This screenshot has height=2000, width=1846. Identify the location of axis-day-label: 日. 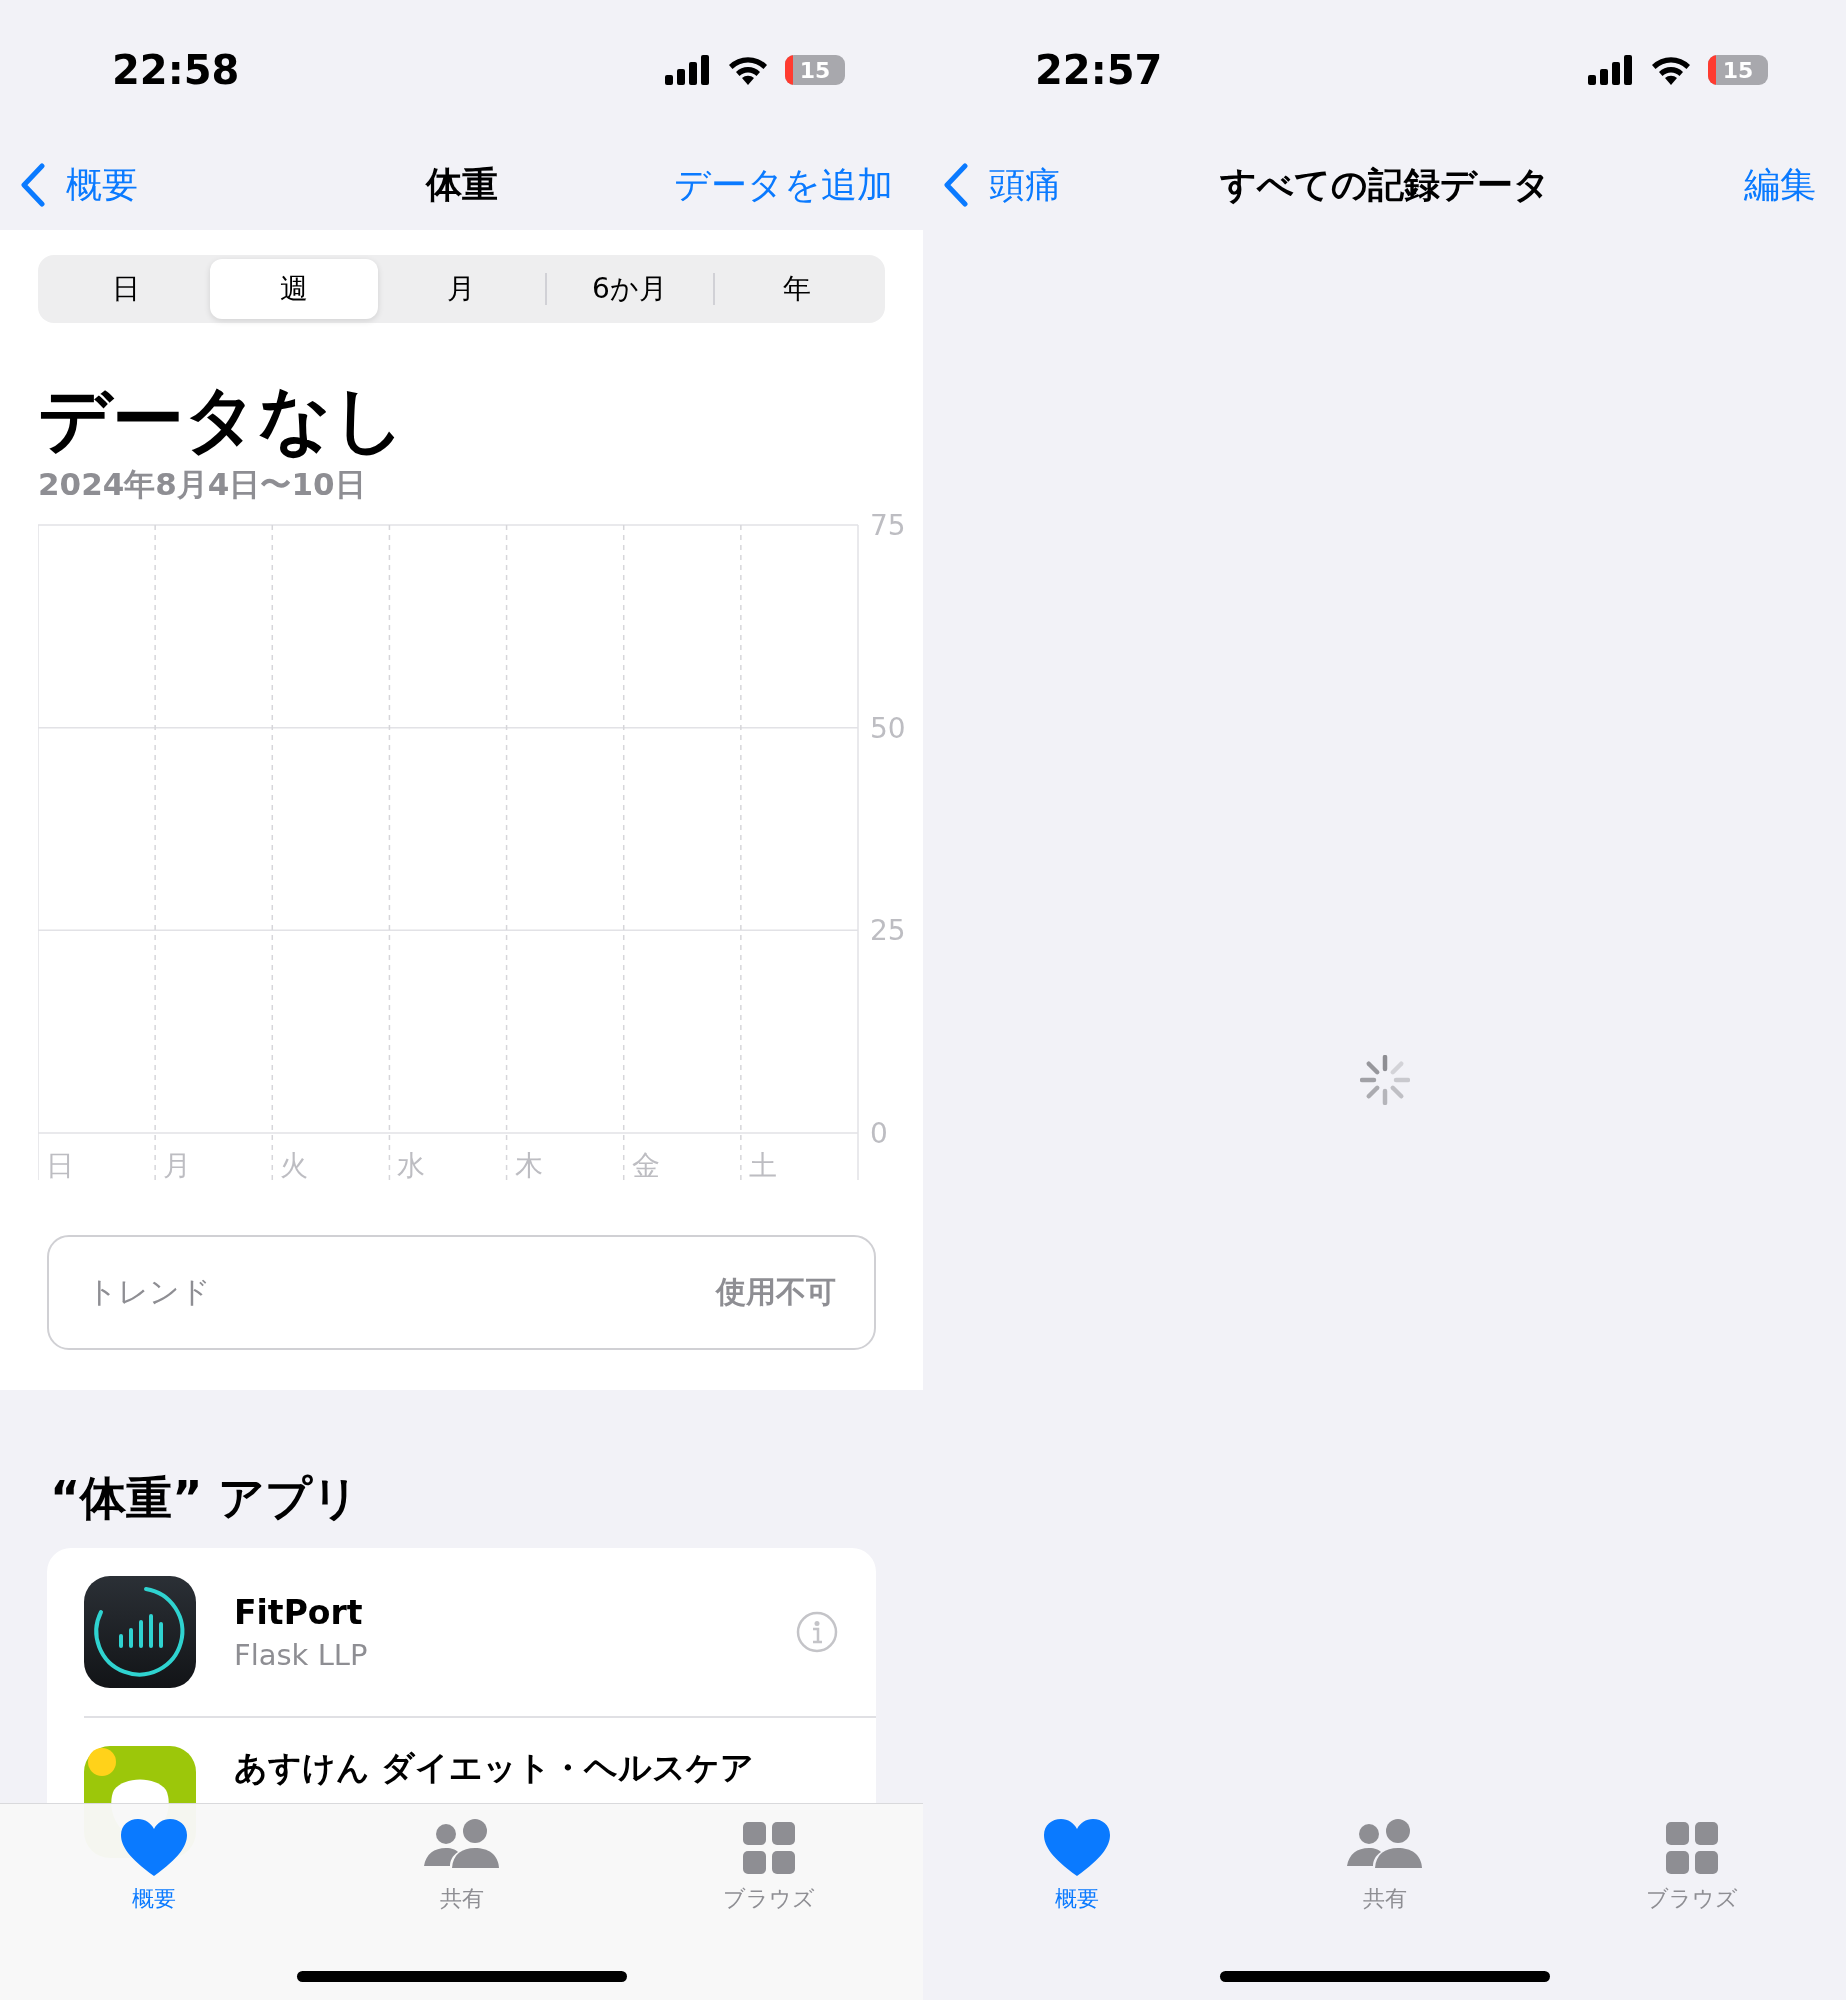
(60, 1166).